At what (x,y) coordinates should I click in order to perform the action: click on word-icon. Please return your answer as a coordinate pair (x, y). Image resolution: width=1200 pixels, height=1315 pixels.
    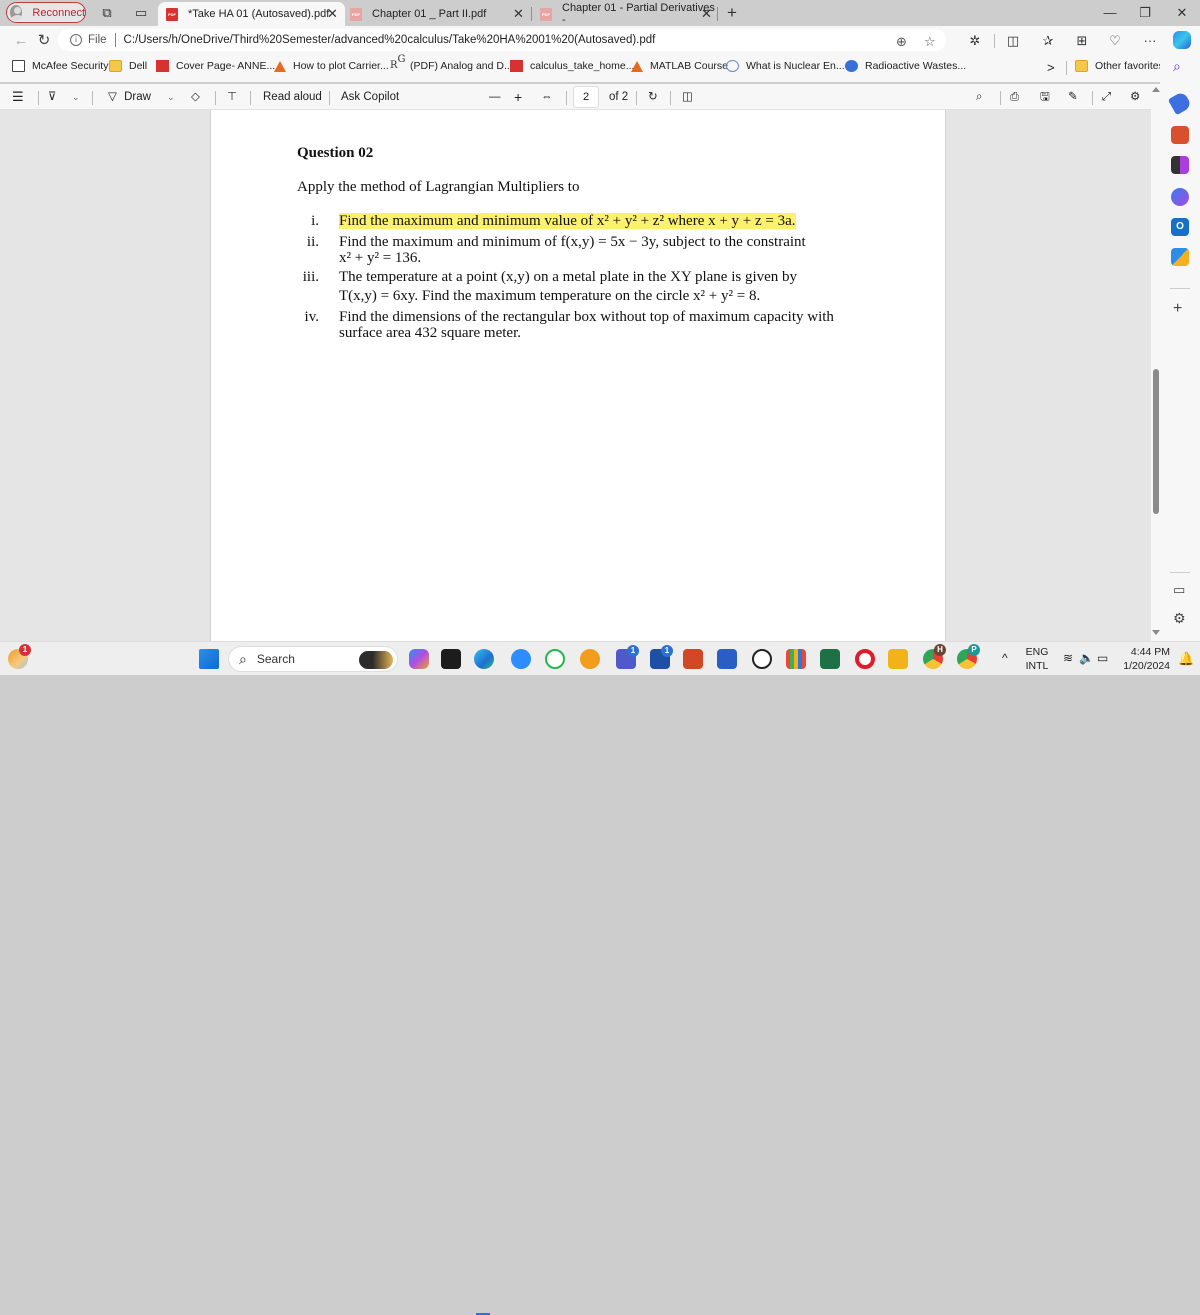
    Looking at the image, I should click on (727, 659).